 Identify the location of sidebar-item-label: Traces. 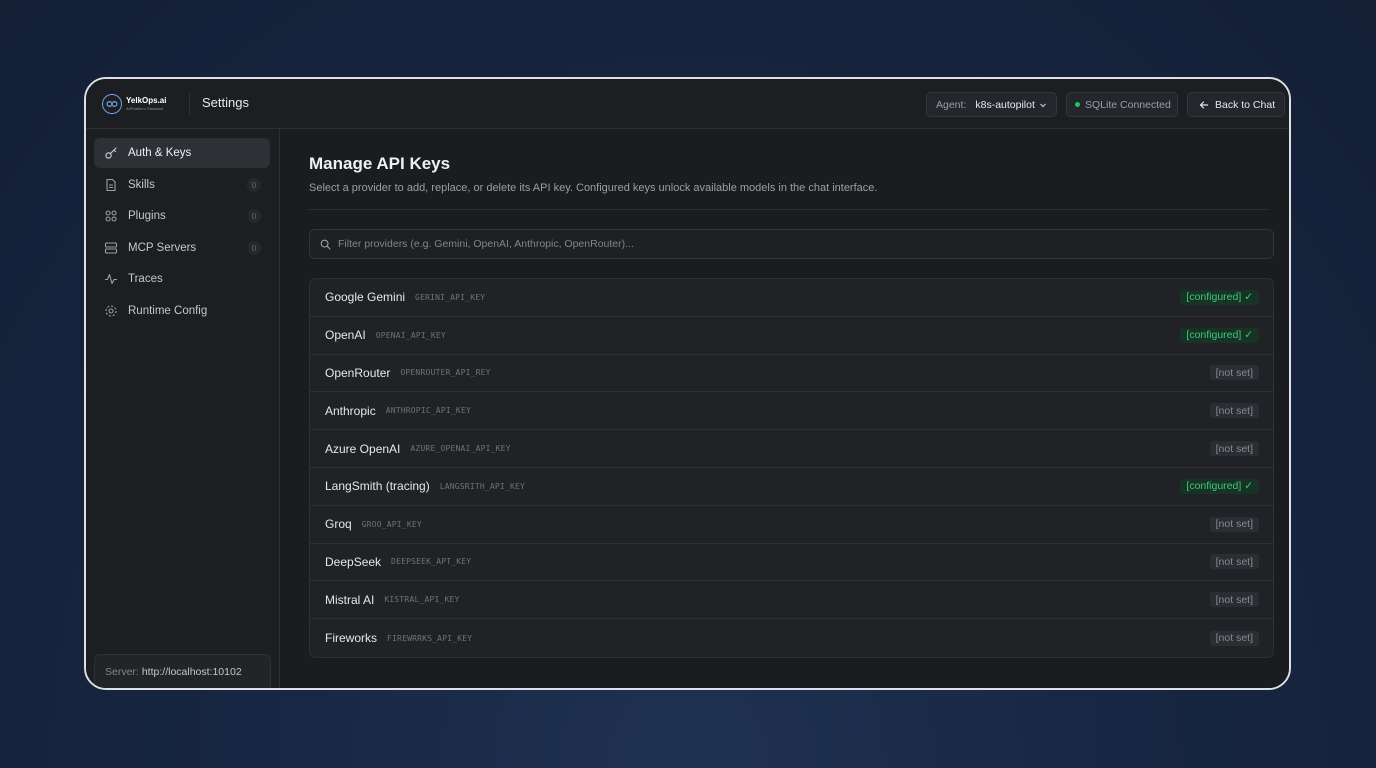
(145, 279).